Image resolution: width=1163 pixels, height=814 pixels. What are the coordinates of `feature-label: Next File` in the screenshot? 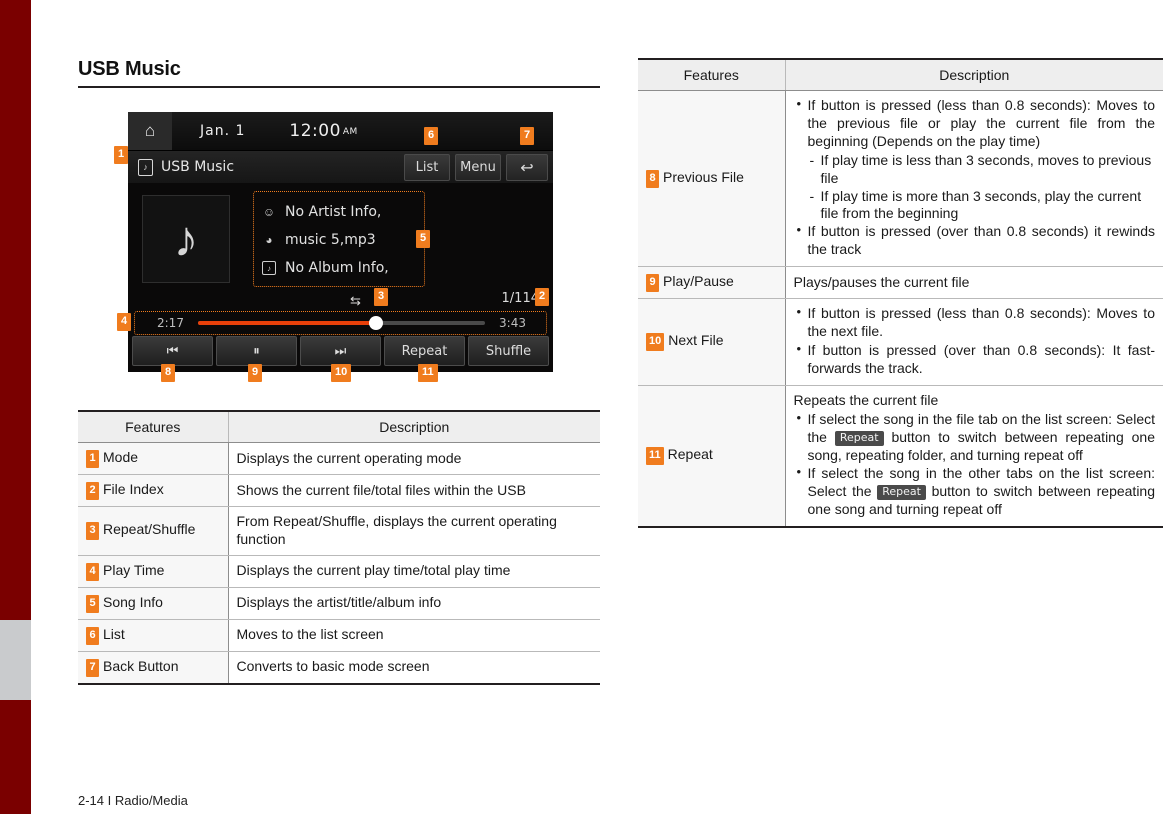 It's located at (696, 340).